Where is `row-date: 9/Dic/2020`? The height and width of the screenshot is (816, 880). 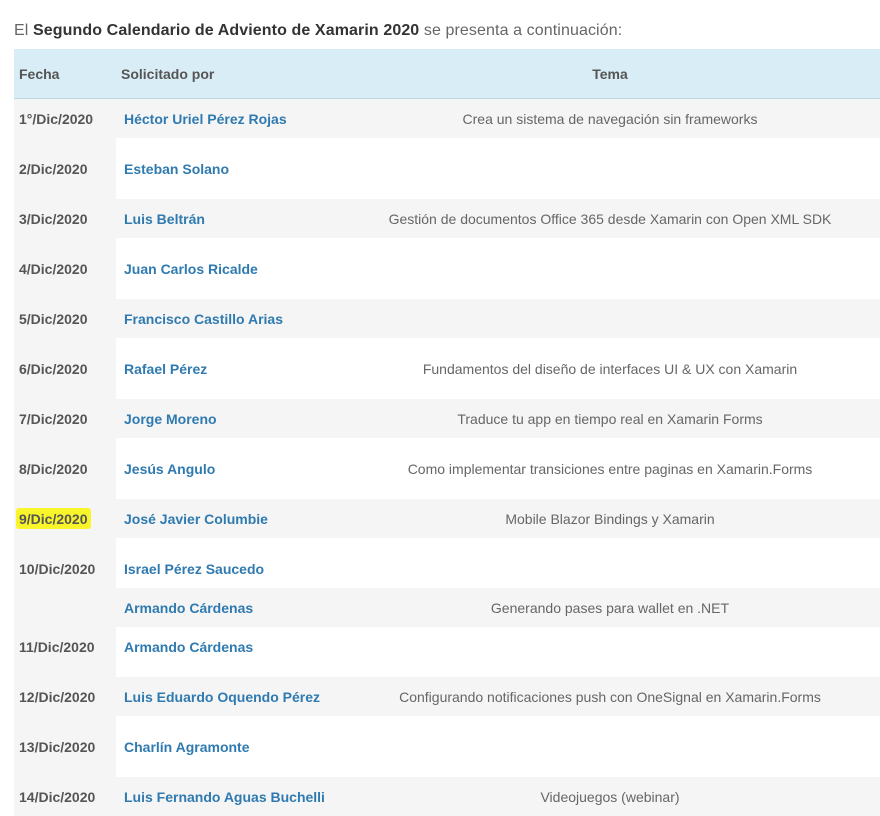
row-date: 9/Dic/2020 is located at coordinates (65, 518).